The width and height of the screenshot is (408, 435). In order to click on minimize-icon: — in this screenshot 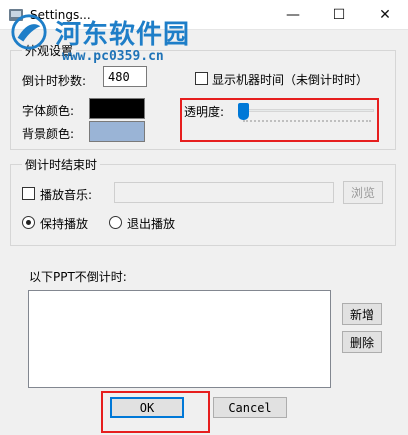, I will do `click(293, 15)`.